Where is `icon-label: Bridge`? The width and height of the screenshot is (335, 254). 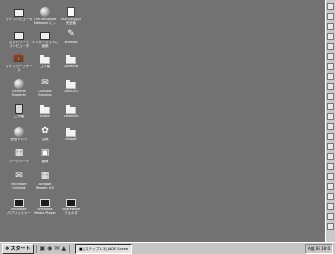 icon-label: Bridge is located at coordinates (71, 139).